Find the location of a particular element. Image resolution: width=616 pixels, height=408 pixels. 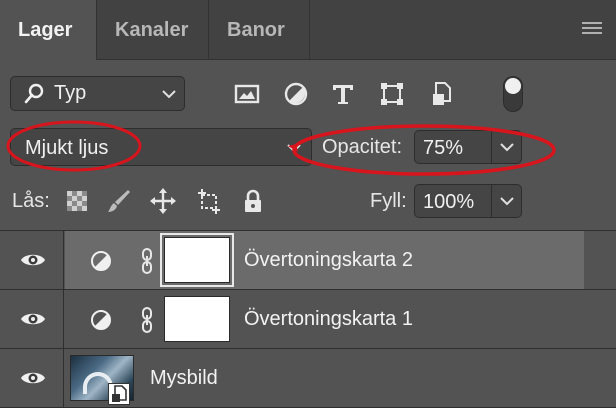

panel-tab-bar: Lager Kanaler Banor is located at coordinates (308, 30).